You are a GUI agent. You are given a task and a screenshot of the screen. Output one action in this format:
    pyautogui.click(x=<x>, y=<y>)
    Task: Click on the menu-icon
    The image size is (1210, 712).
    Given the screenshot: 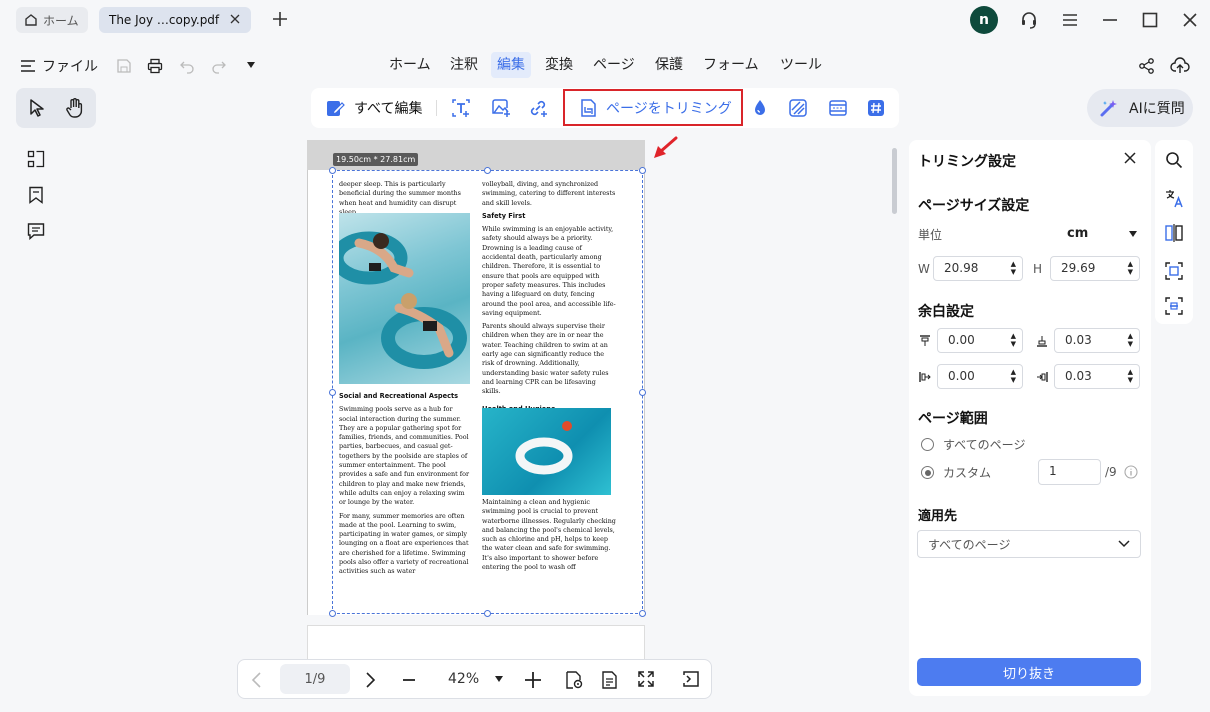 What is the action you would take?
    pyautogui.click(x=1070, y=20)
    